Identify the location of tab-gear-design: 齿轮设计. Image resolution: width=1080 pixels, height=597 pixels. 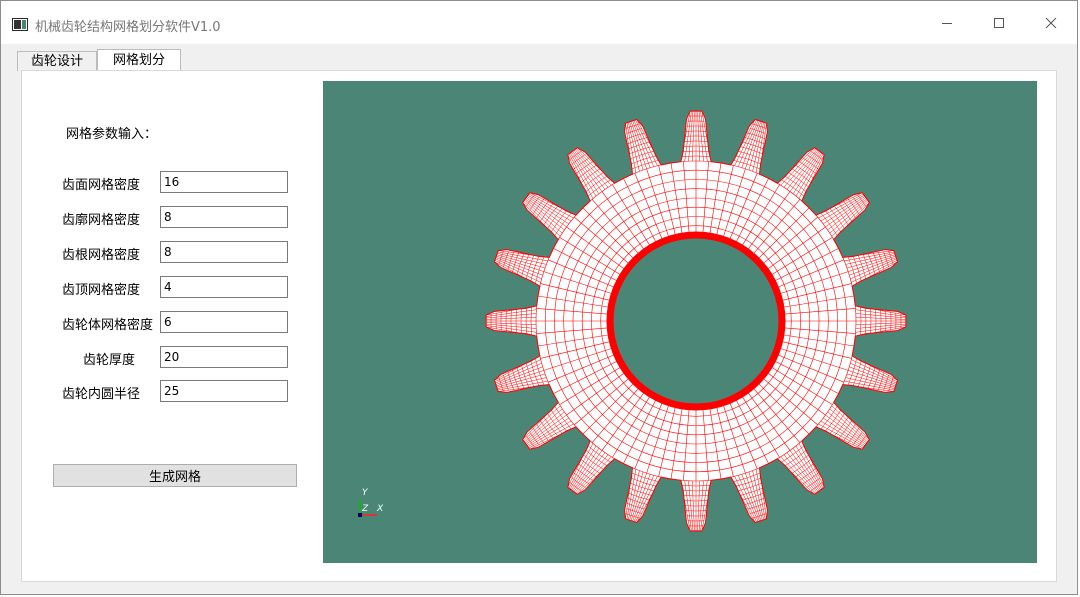
(57, 61).